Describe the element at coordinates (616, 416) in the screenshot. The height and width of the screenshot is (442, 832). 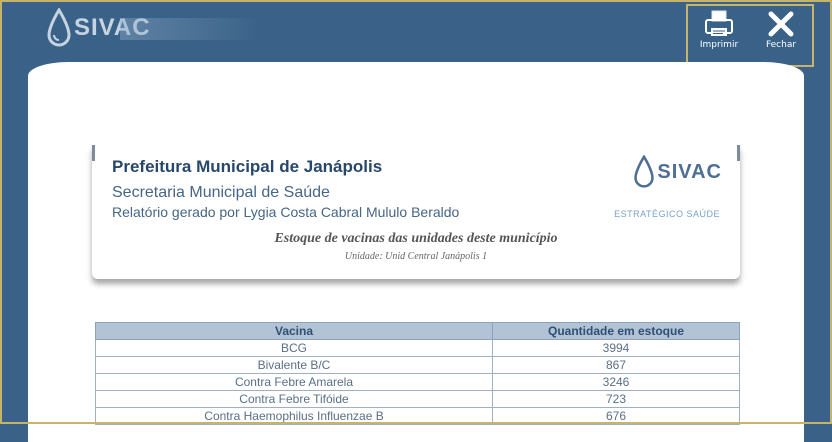
I see `vaccine-quantity: 676` at that location.